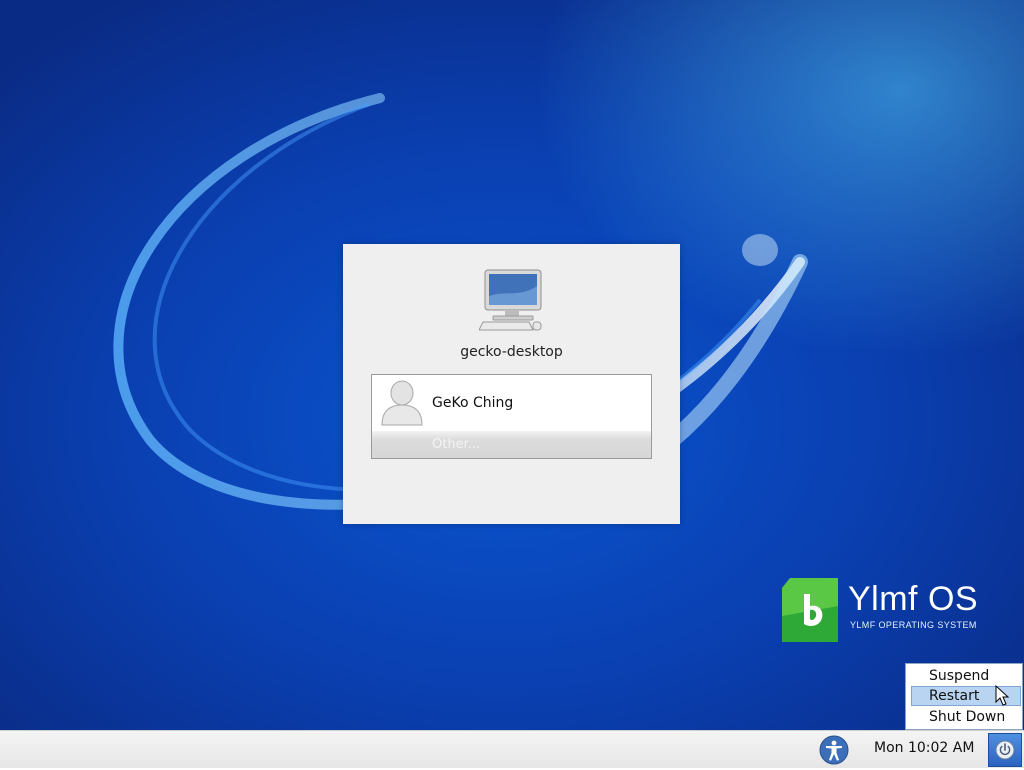 Image resolution: width=1024 pixels, height=770 pixels. What do you see at coordinates (913, 599) in the screenshot?
I see `logo-title: Ylmf OS` at bounding box center [913, 599].